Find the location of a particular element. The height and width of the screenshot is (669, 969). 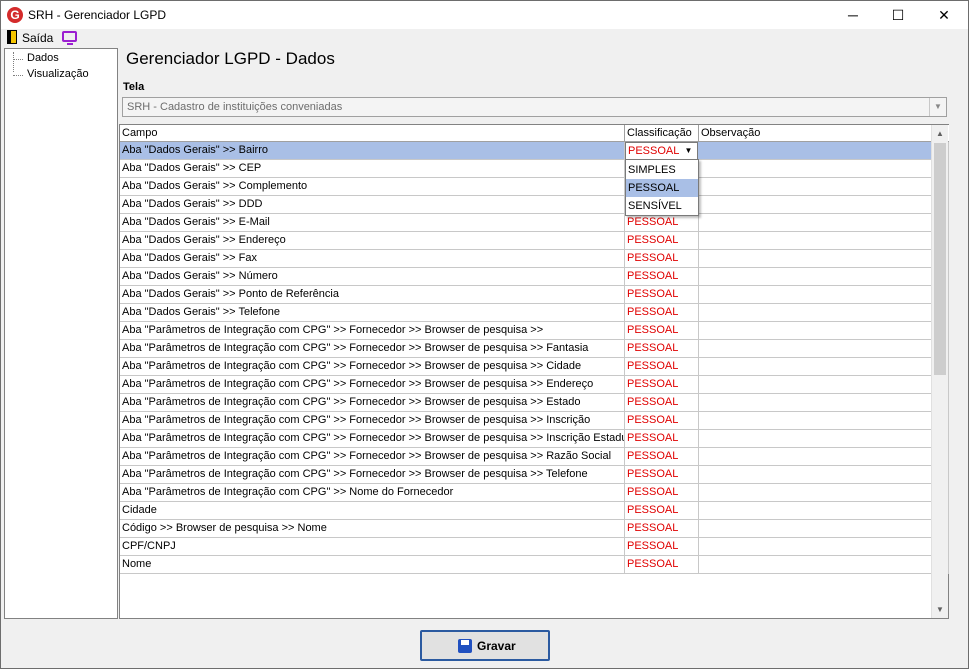

table-row: Aba "Dados Gerais" >> E-Mail PESSOAL is located at coordinates (534, 223).